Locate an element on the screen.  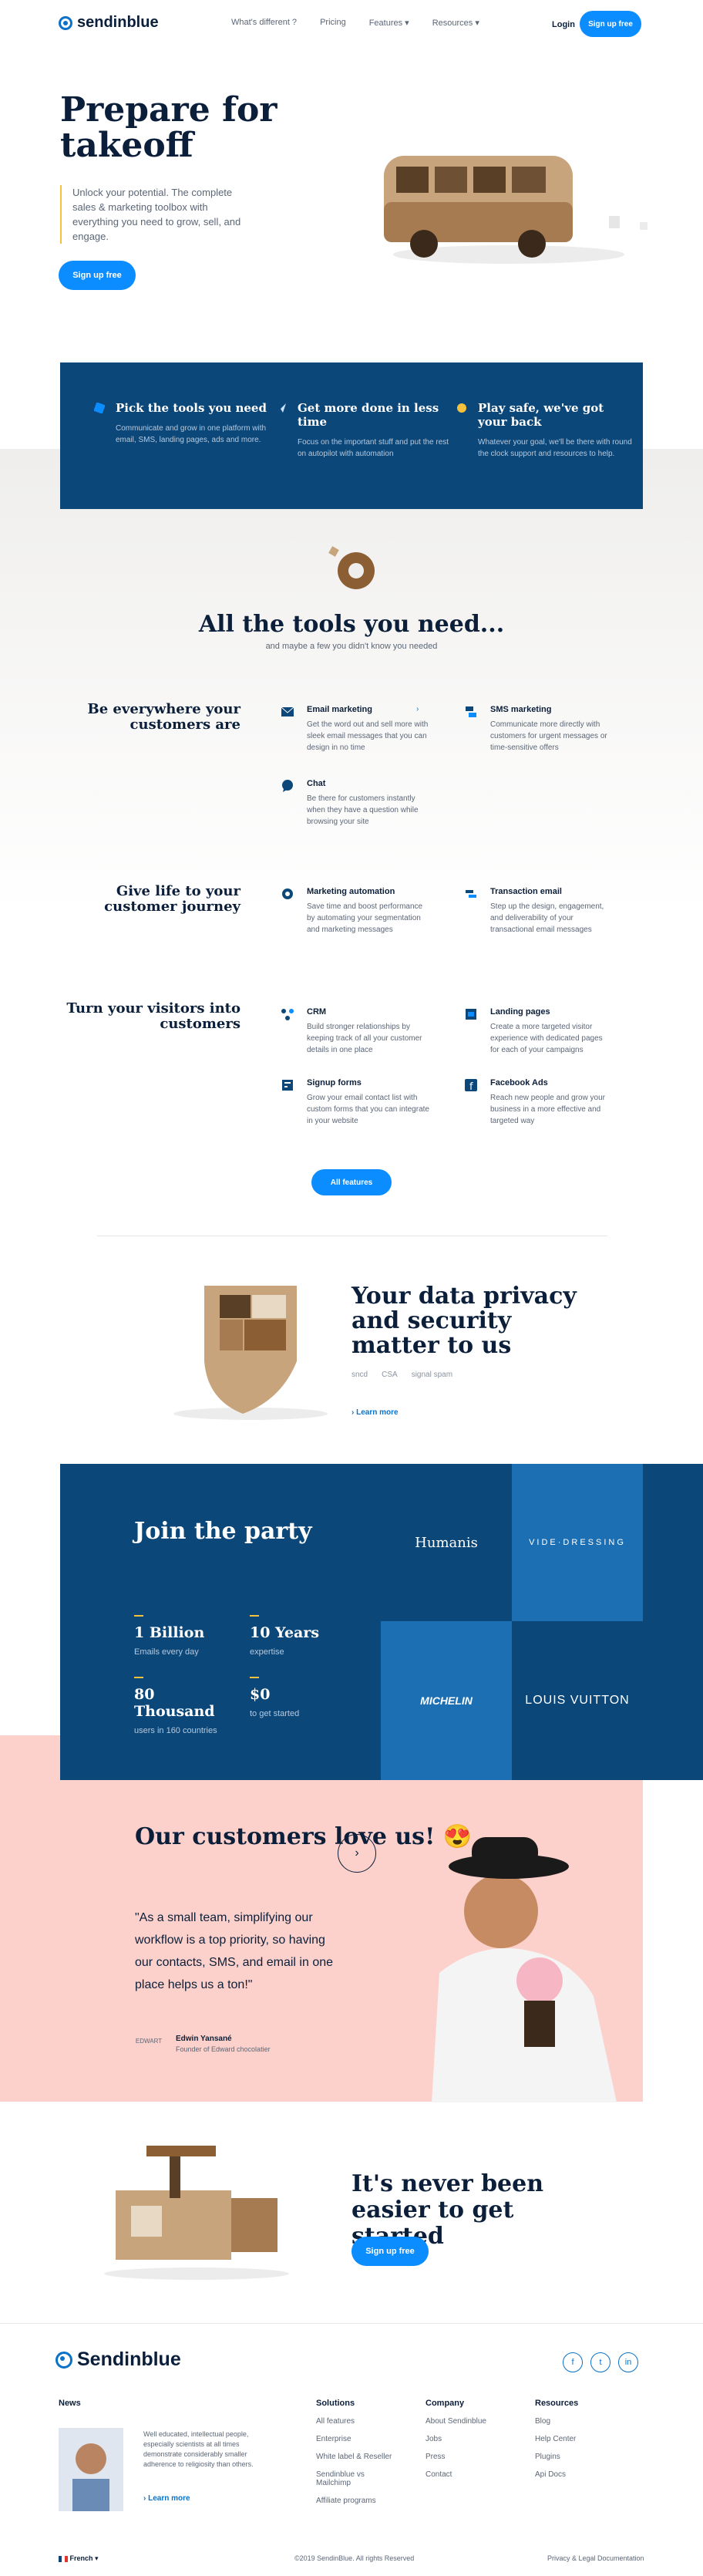
crm-dots-icon is located at coordinates (287, 1014).